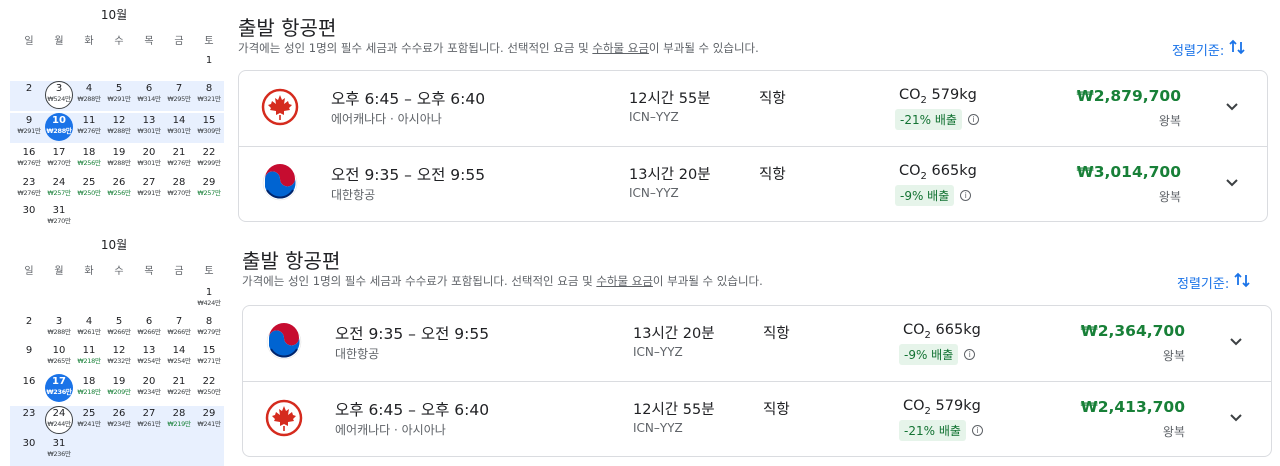  I want to click on calendar-day: 29 ₩257만, so click(209, 190).